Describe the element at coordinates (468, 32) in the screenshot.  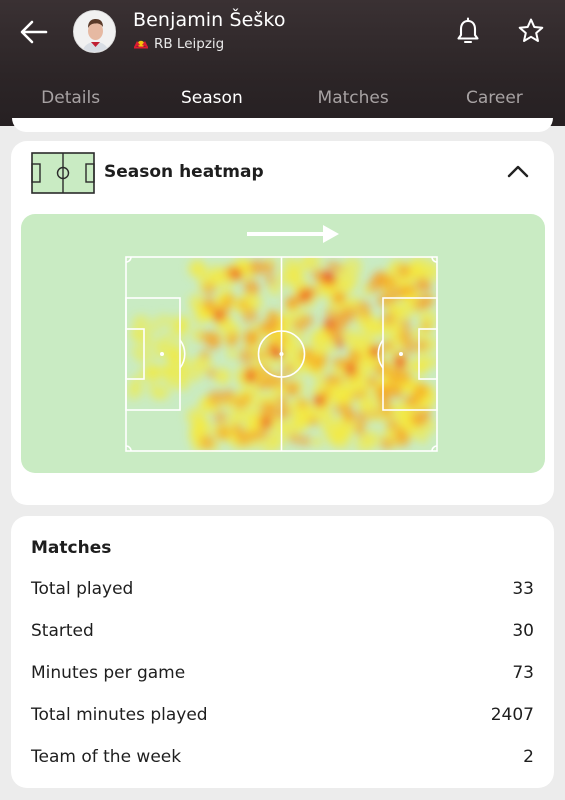
I see `notifications-button` at that location.